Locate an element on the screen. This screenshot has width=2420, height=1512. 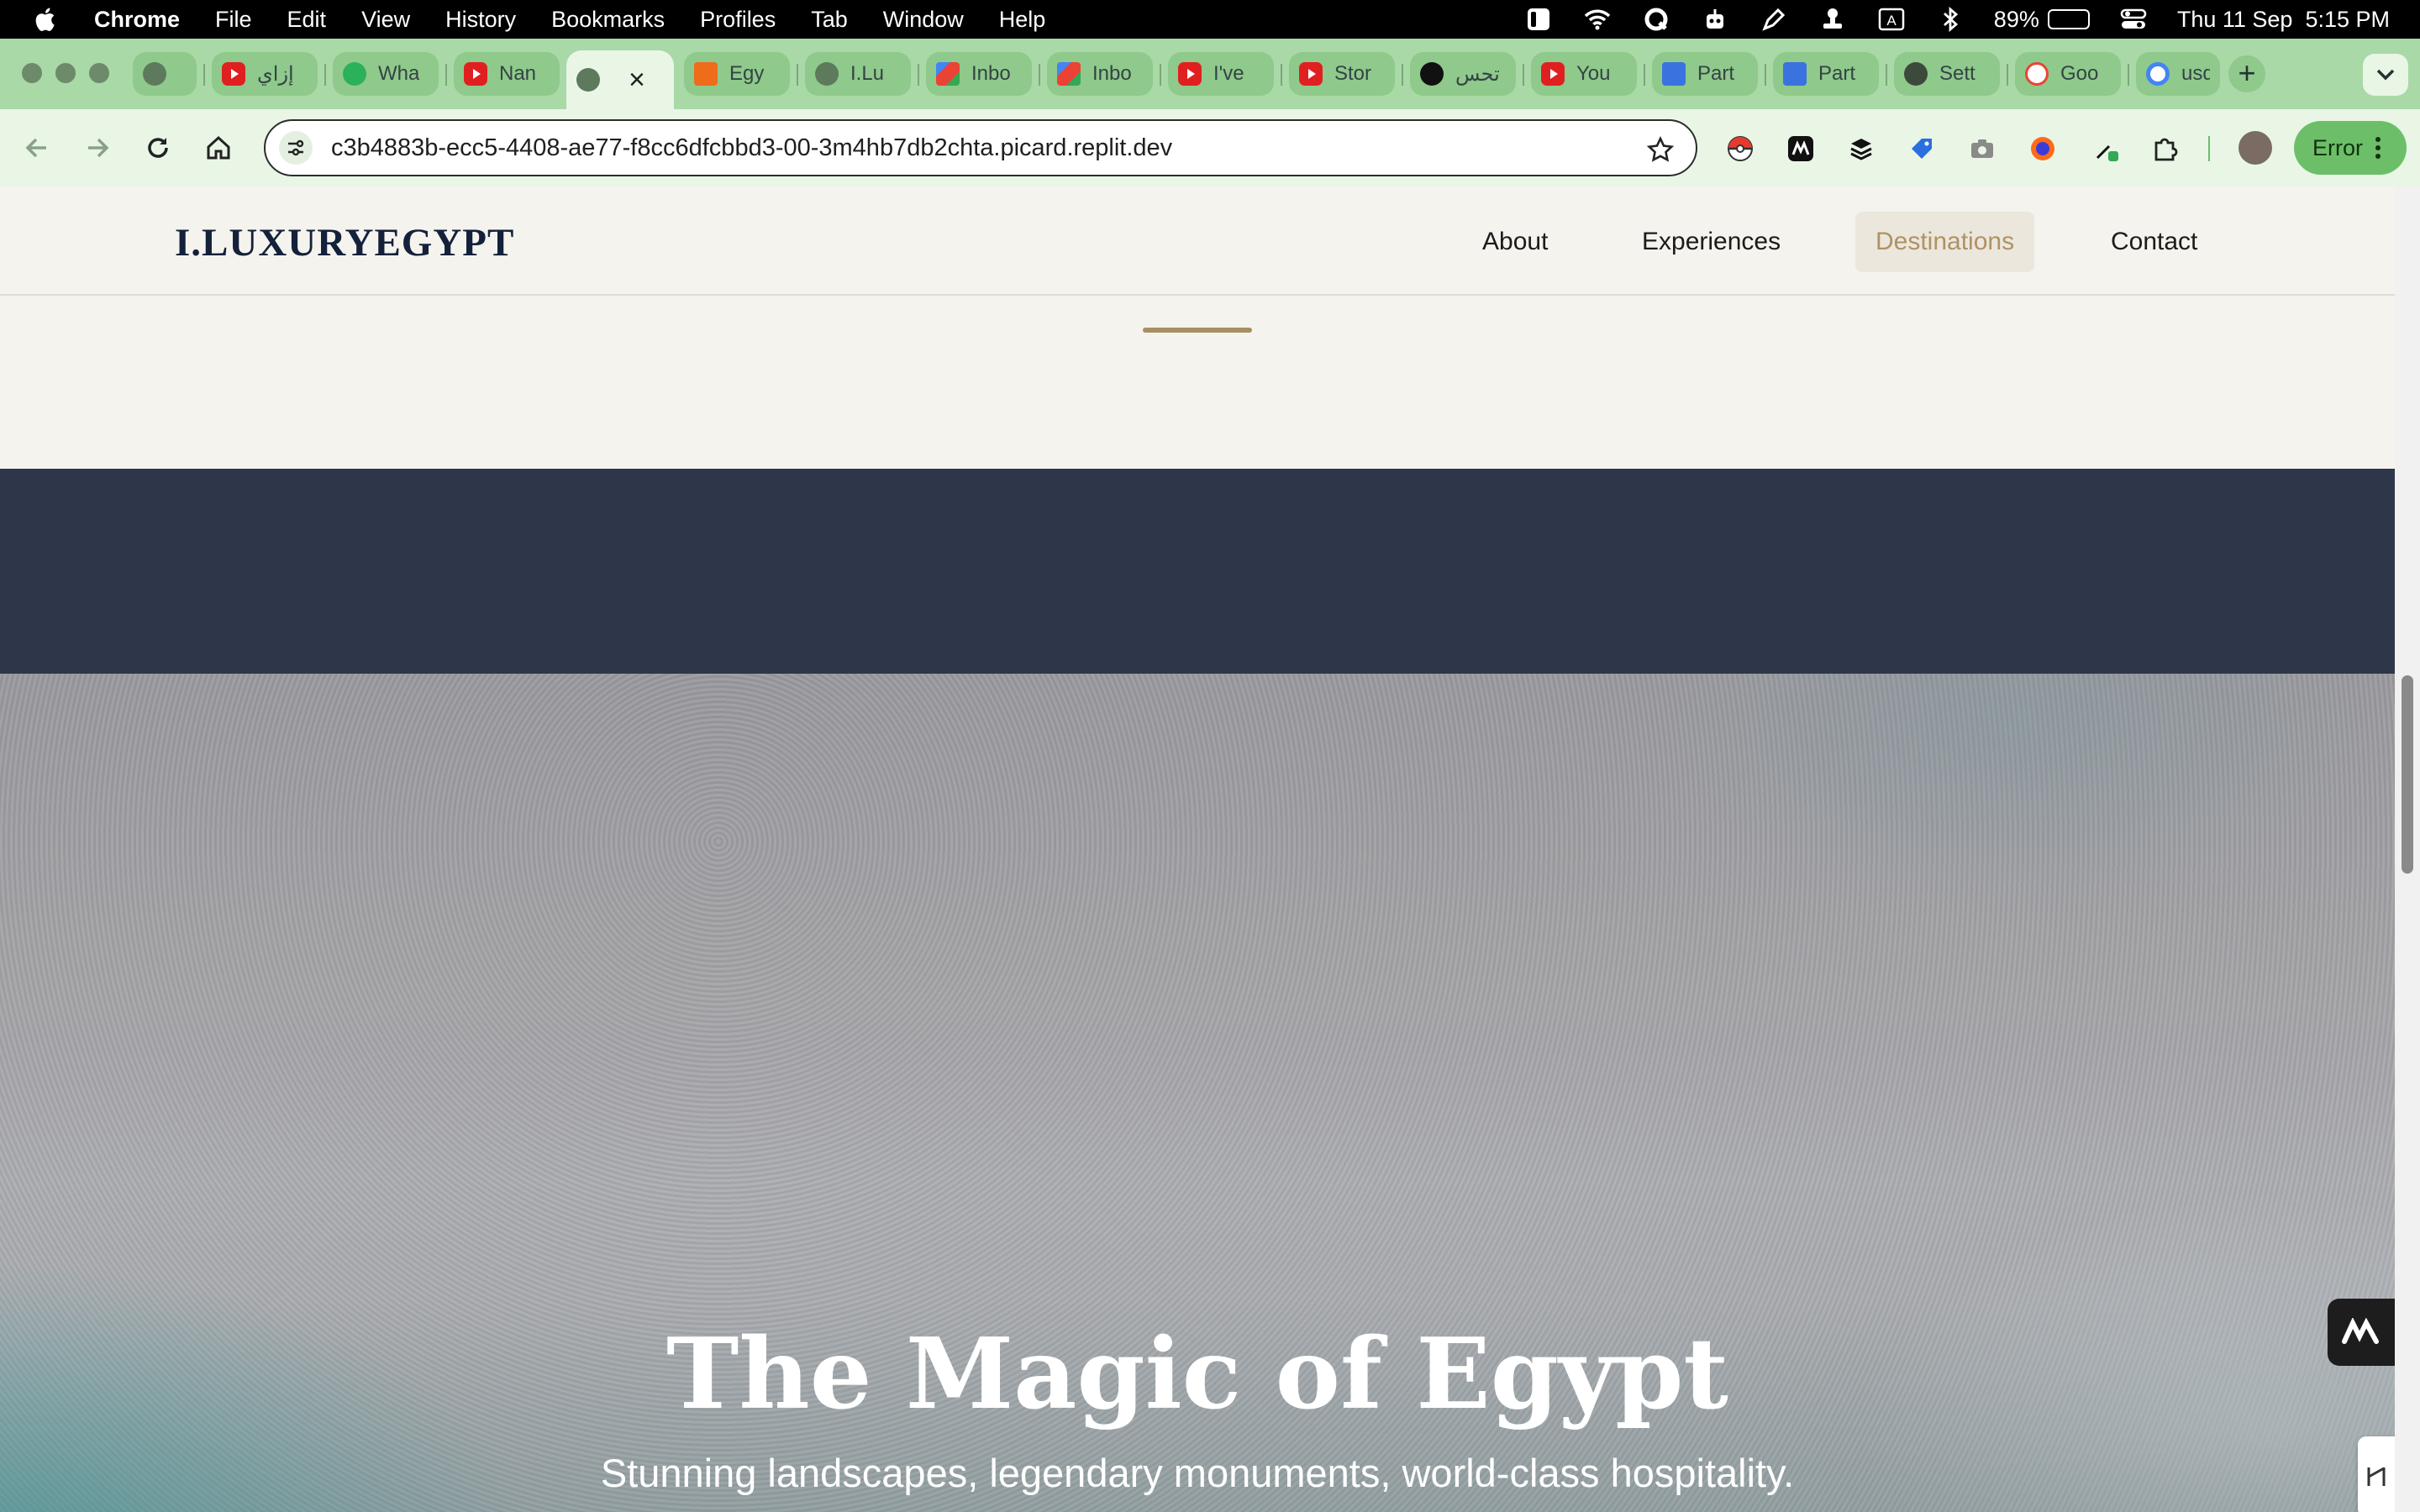
nav-experiences: Experiences is located at coordinates (1711, 242).